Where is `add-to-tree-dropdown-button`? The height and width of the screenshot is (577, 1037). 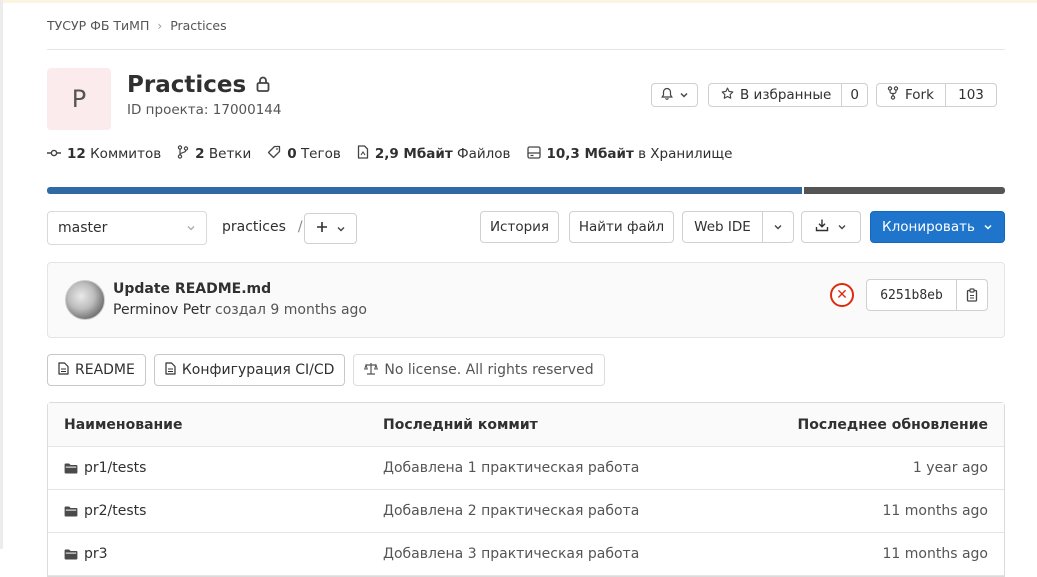 add-to-tree-dropdown-button is located at coordinates (330, 228).